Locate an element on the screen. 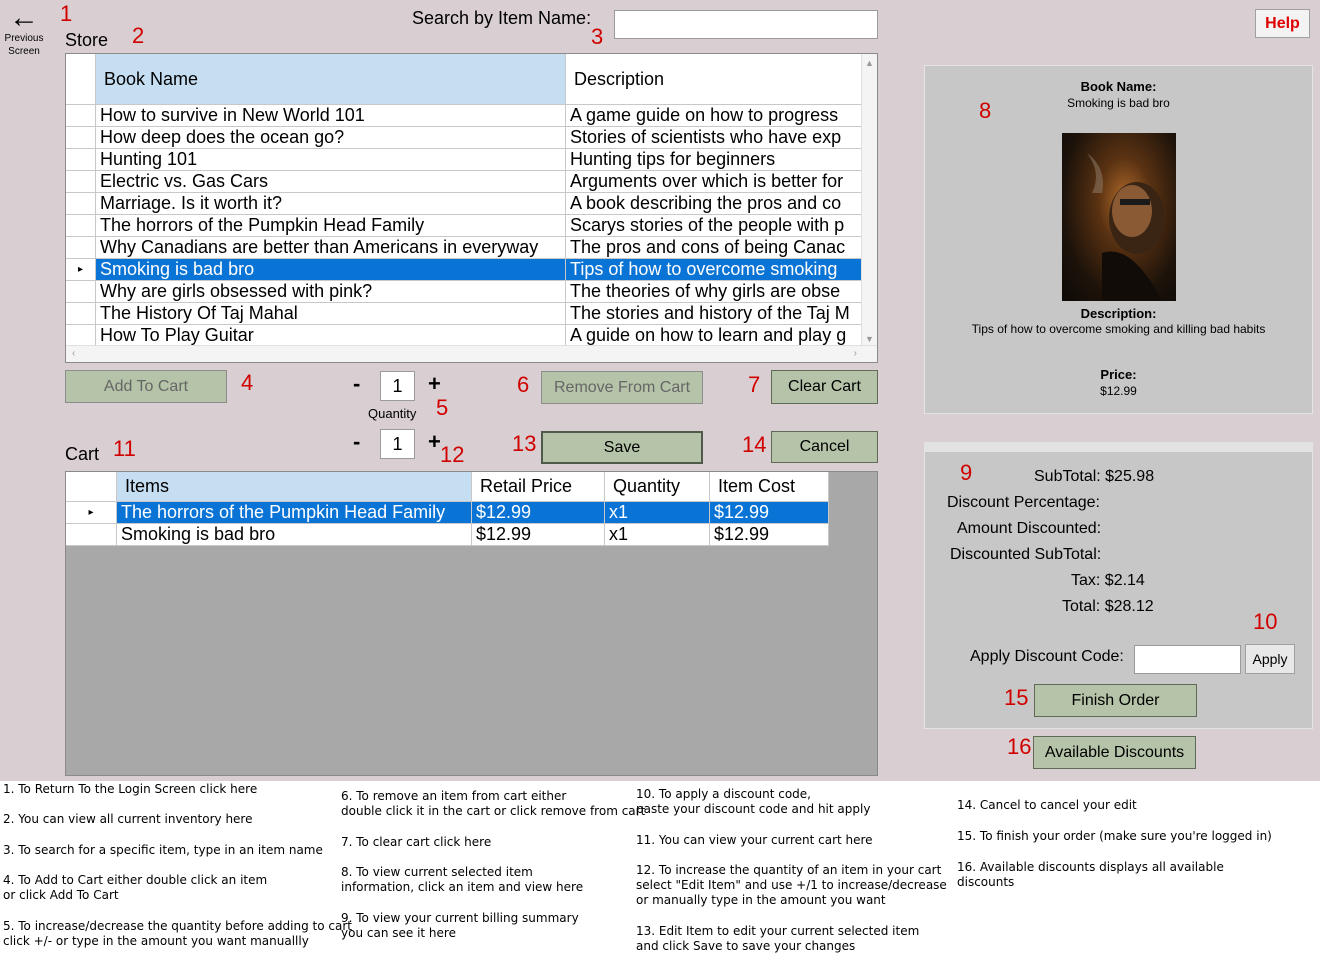 The image size is (1320, 977). clear-cart-button: Clear Cart is located at coordinates (824, 387).